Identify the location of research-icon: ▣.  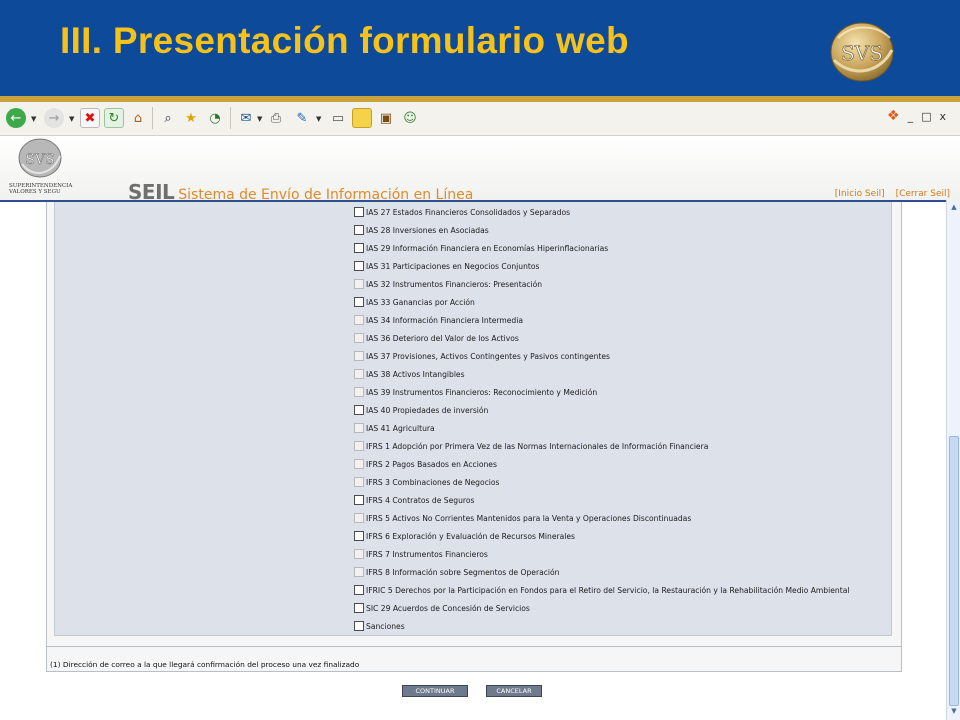
(386, 118).